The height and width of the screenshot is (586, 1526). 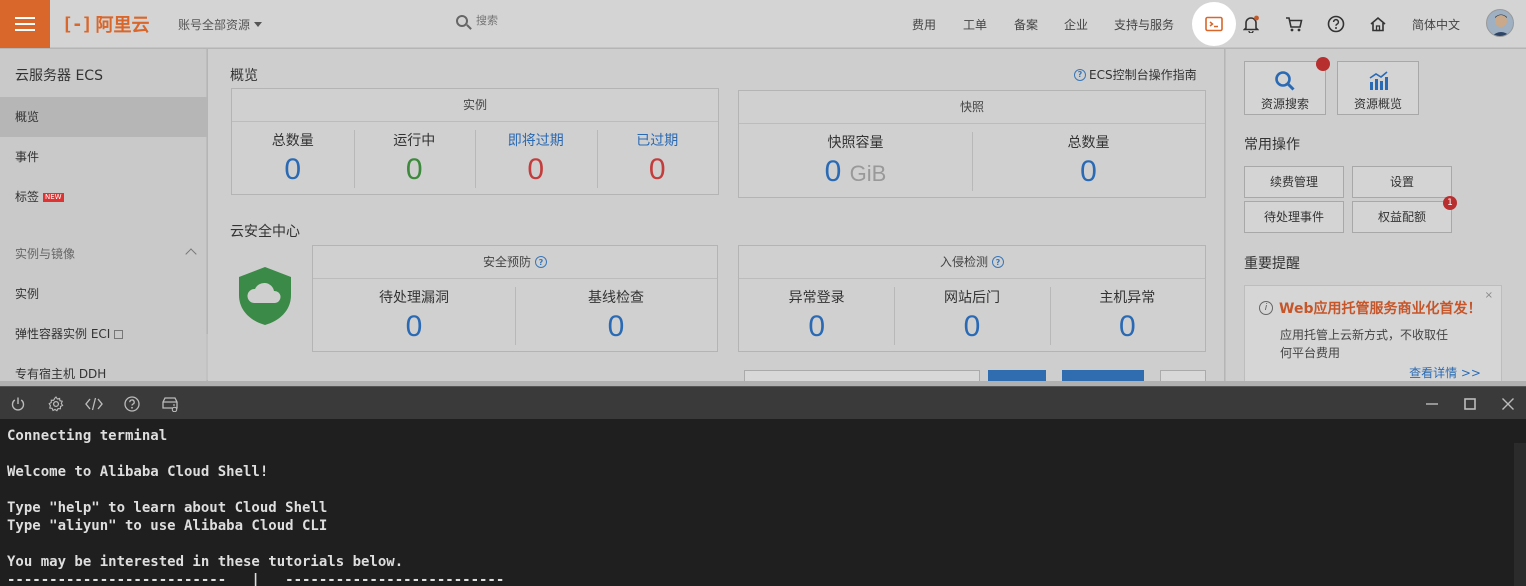 What do you see at coordinates (103, 294) in the screenshot?
I see `sidebar-item-instances: 实例` at bounding box center [103, 294].